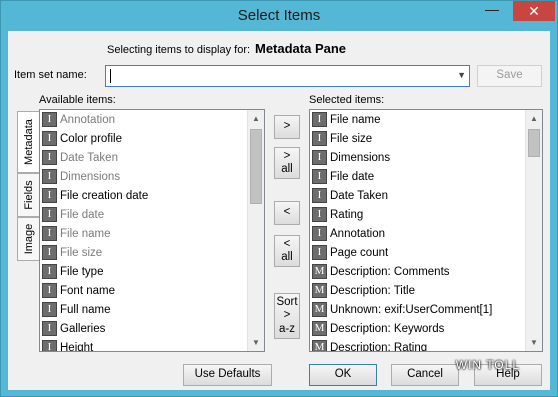 This screenshot has height=397, width=558. I want to click on list-item: I Font name, so click(143, 290).